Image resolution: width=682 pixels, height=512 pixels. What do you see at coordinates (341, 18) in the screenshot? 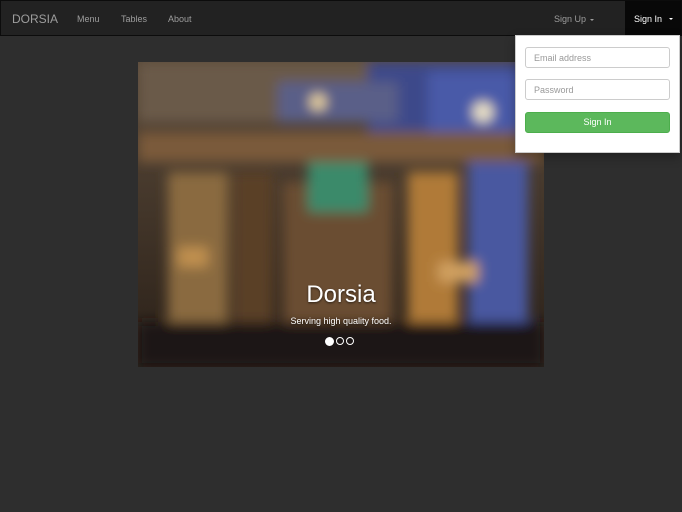
I see `navbar: DORSIA Menu Tables About Sign Up Sign In` at bounding box center [341, 18].